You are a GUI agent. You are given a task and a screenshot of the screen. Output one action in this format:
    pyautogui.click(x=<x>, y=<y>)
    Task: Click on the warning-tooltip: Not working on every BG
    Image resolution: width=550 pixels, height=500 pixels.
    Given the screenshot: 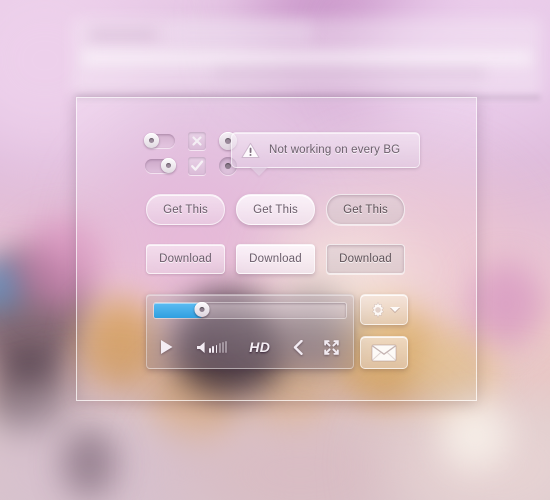 What is the action you would take?
    pyautogui.click(x=325, y=154)
    